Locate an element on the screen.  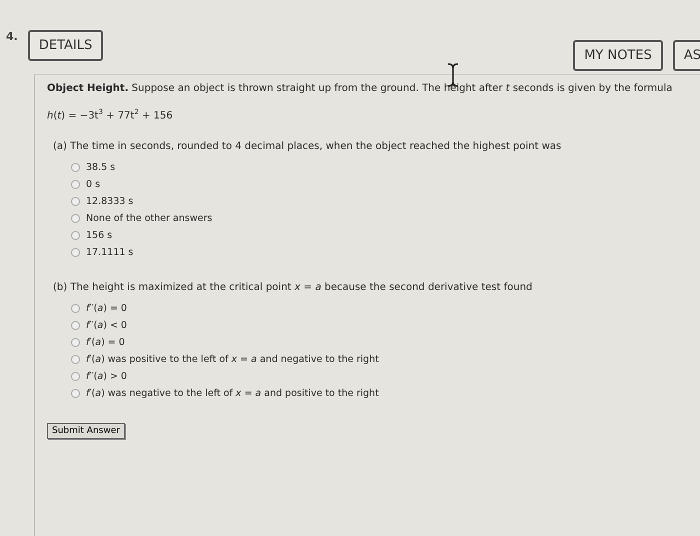
submit-button: Submit Answer is located at coordinates (86, 431).